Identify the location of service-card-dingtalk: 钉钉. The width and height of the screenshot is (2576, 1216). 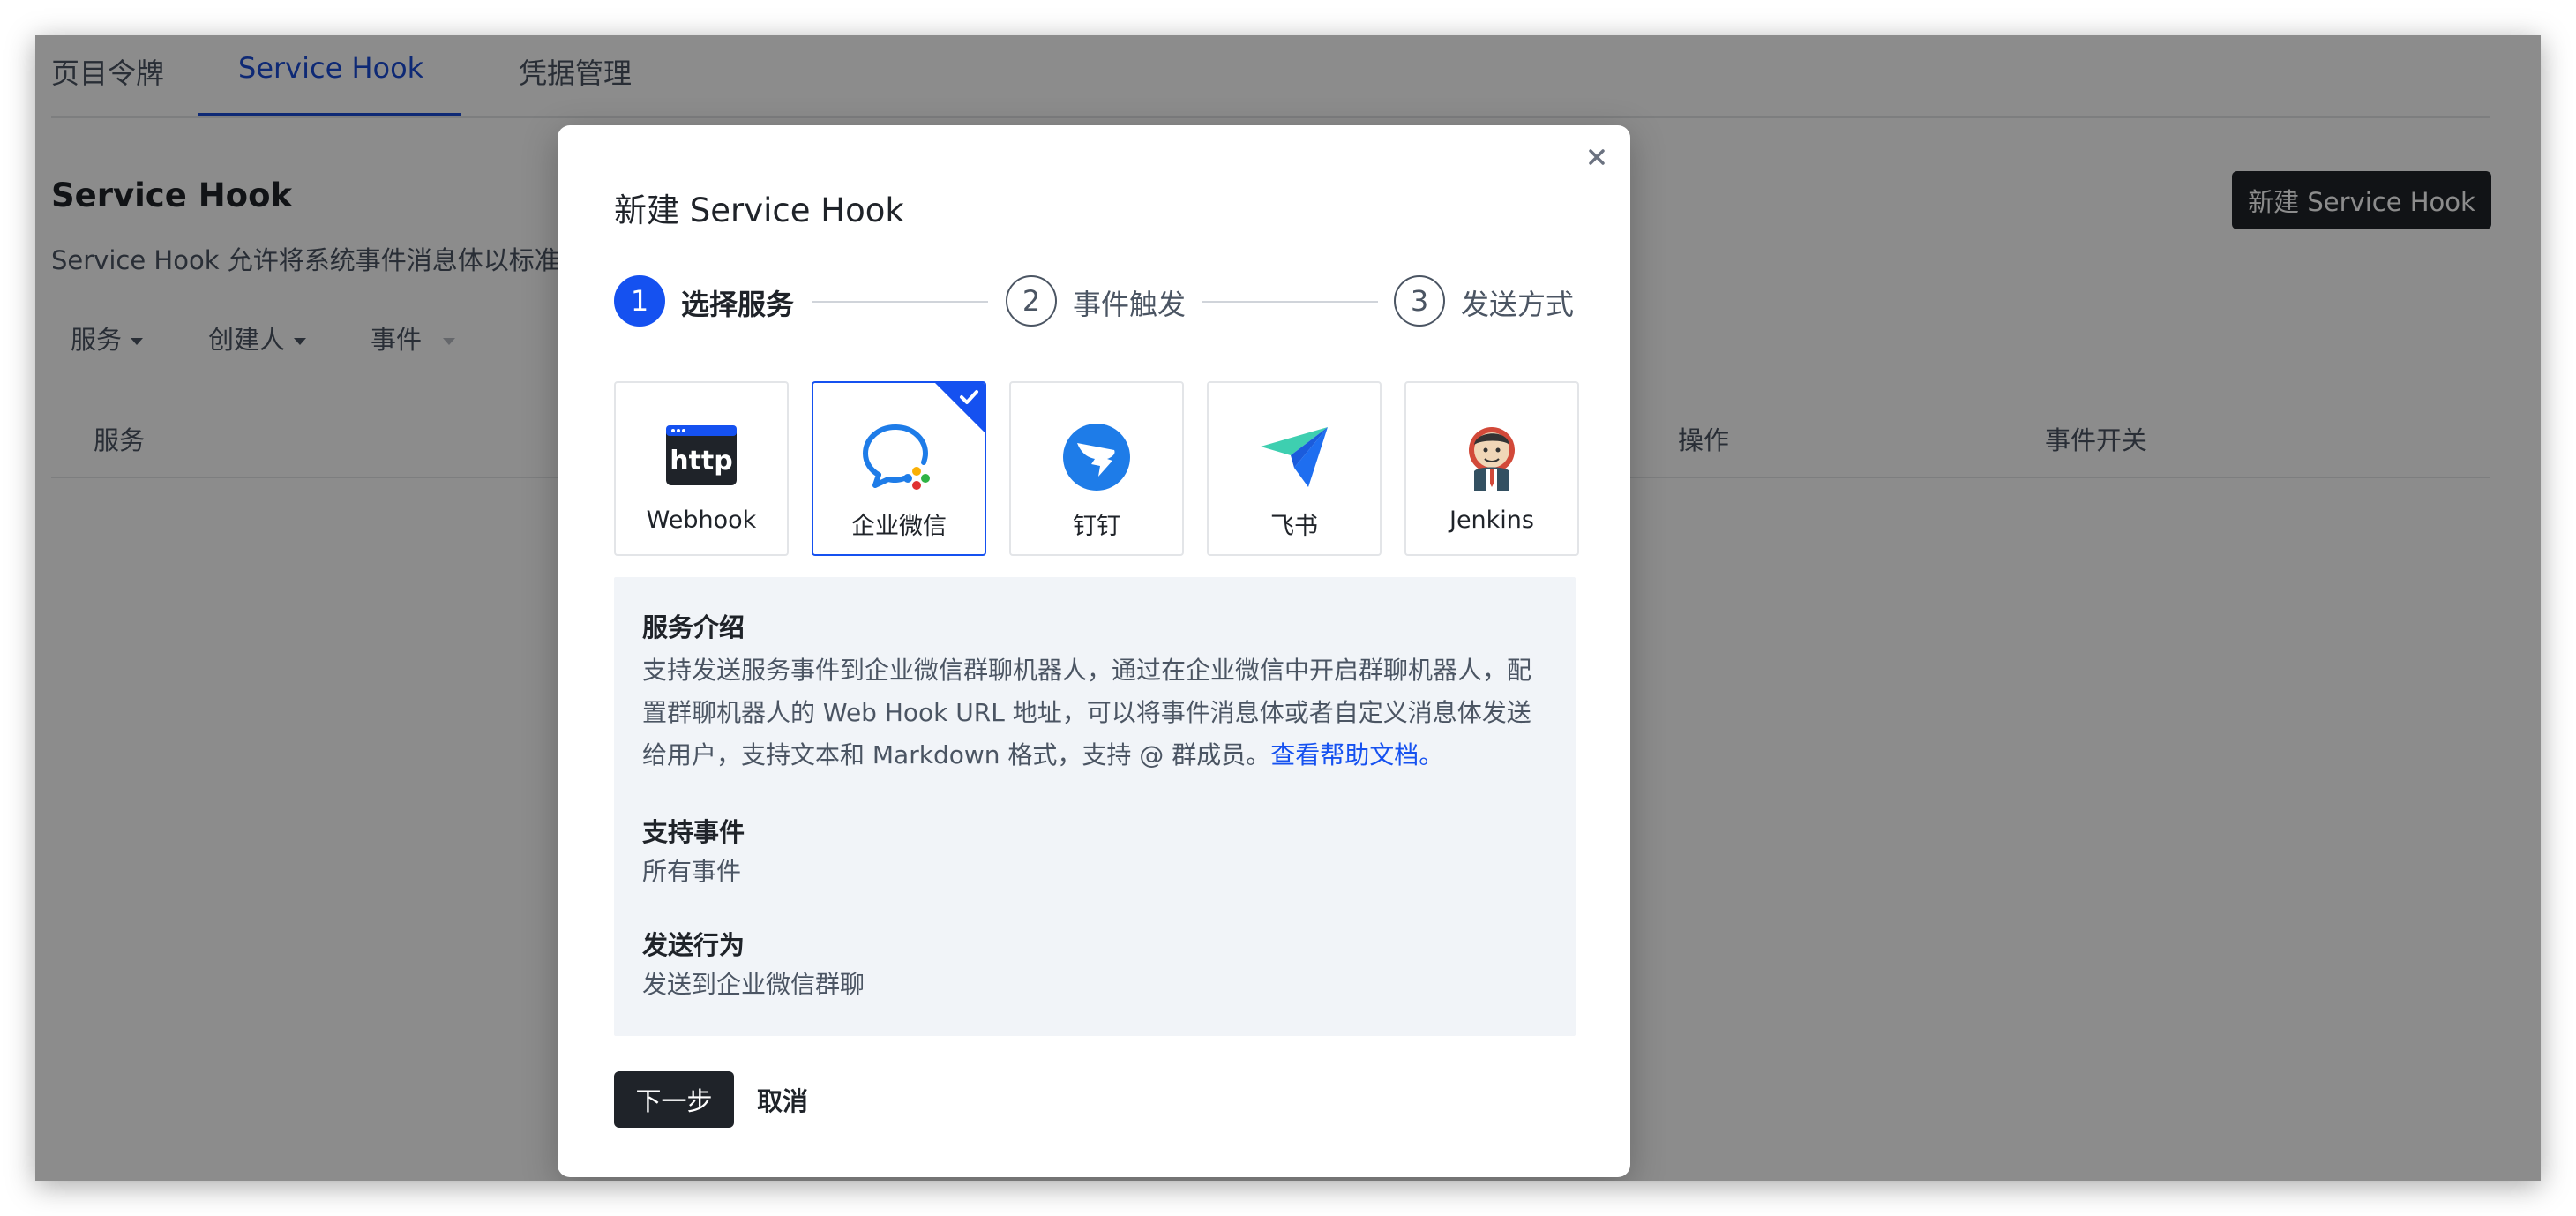
(1097, 468).